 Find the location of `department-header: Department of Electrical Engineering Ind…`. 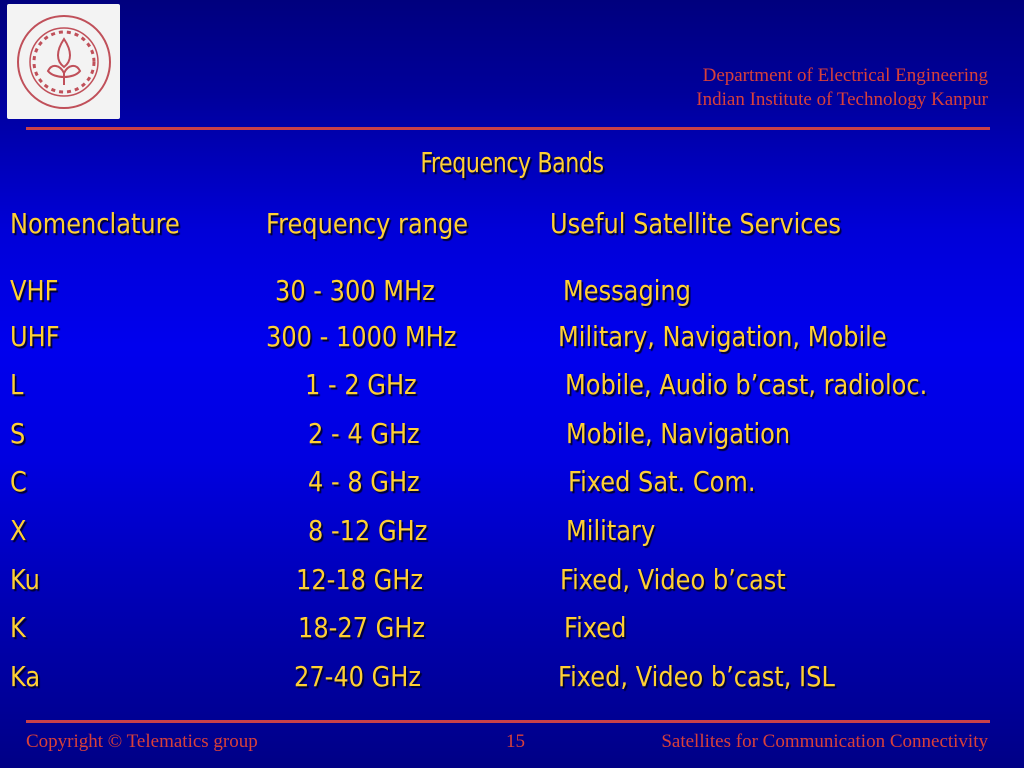

department-header: Department of Electrical Engineering Ind… is located at coordinates (842, 88).